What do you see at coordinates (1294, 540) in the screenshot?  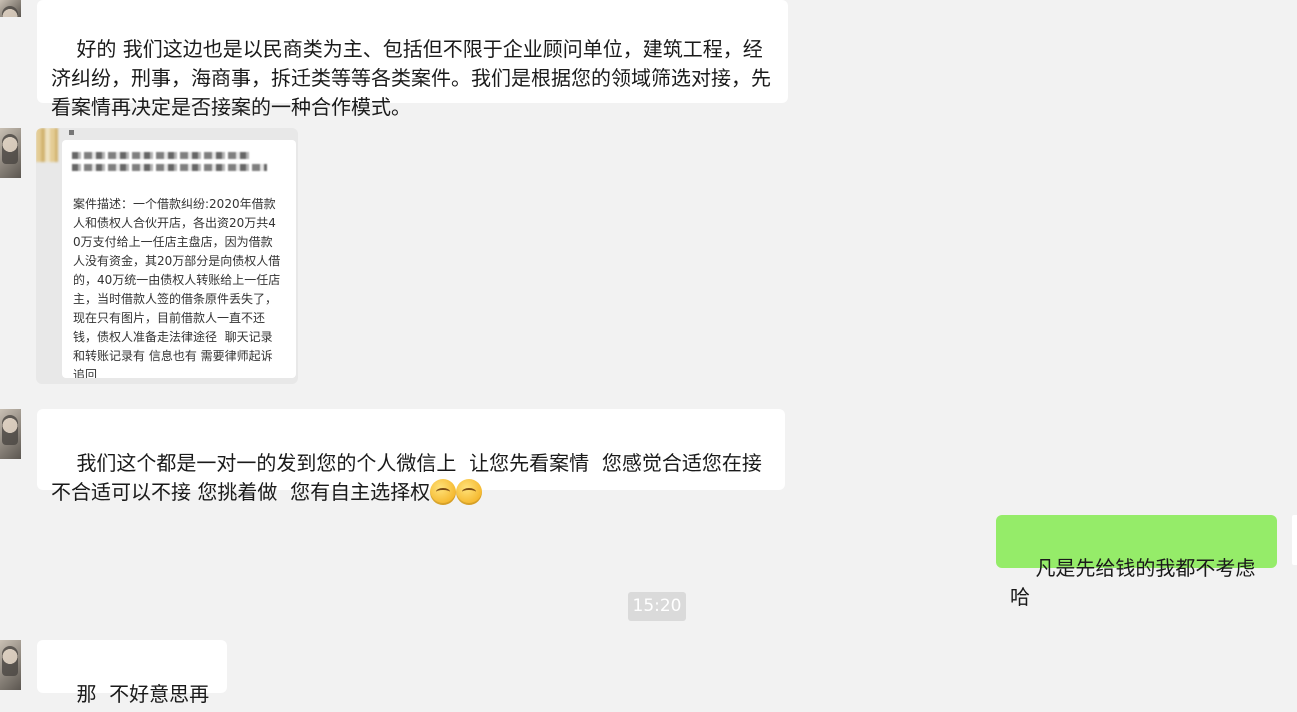 I see `own-avatar-edge` at bounding box center [1294, 540].